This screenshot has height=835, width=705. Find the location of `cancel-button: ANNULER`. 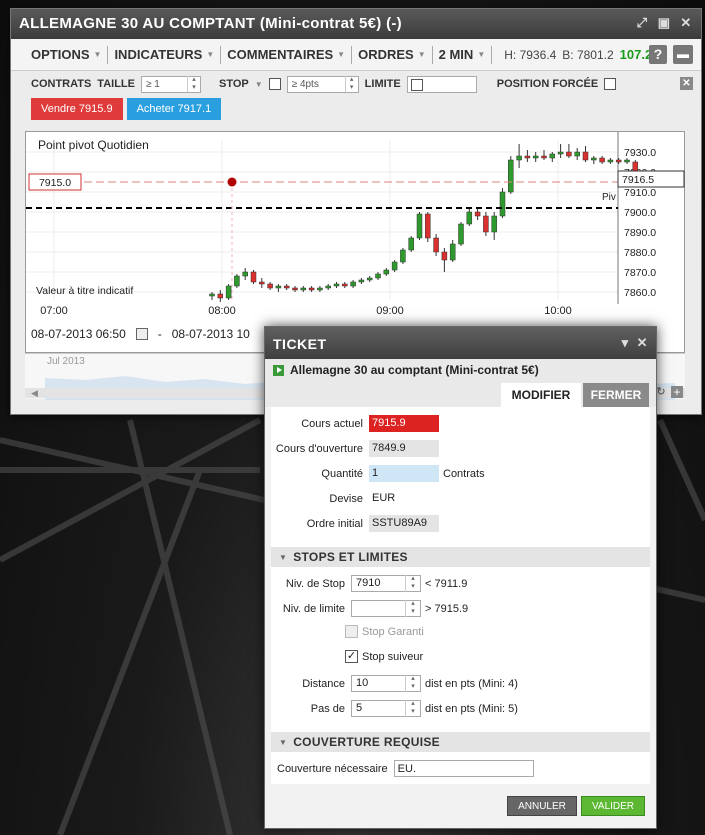

cancel-button: ANNULER is located at coordinates (542, 806).